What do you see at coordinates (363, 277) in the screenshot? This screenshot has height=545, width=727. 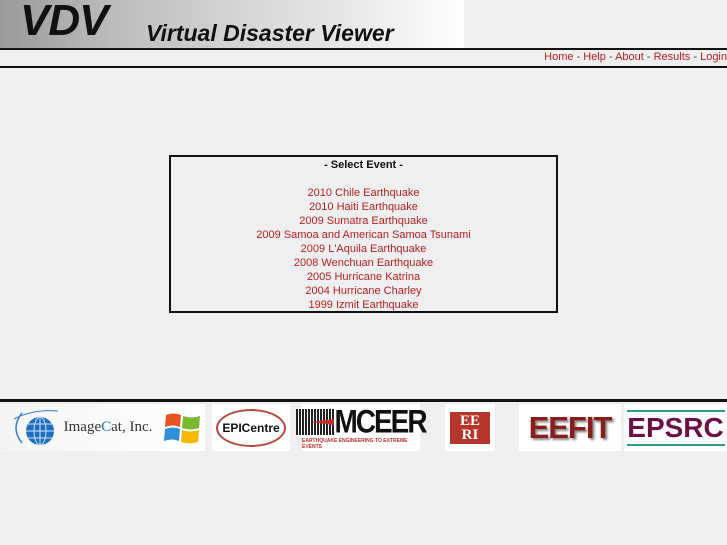 I see `event-link: 2005 Hurricane Katrina` at bounding box center [363, 277].